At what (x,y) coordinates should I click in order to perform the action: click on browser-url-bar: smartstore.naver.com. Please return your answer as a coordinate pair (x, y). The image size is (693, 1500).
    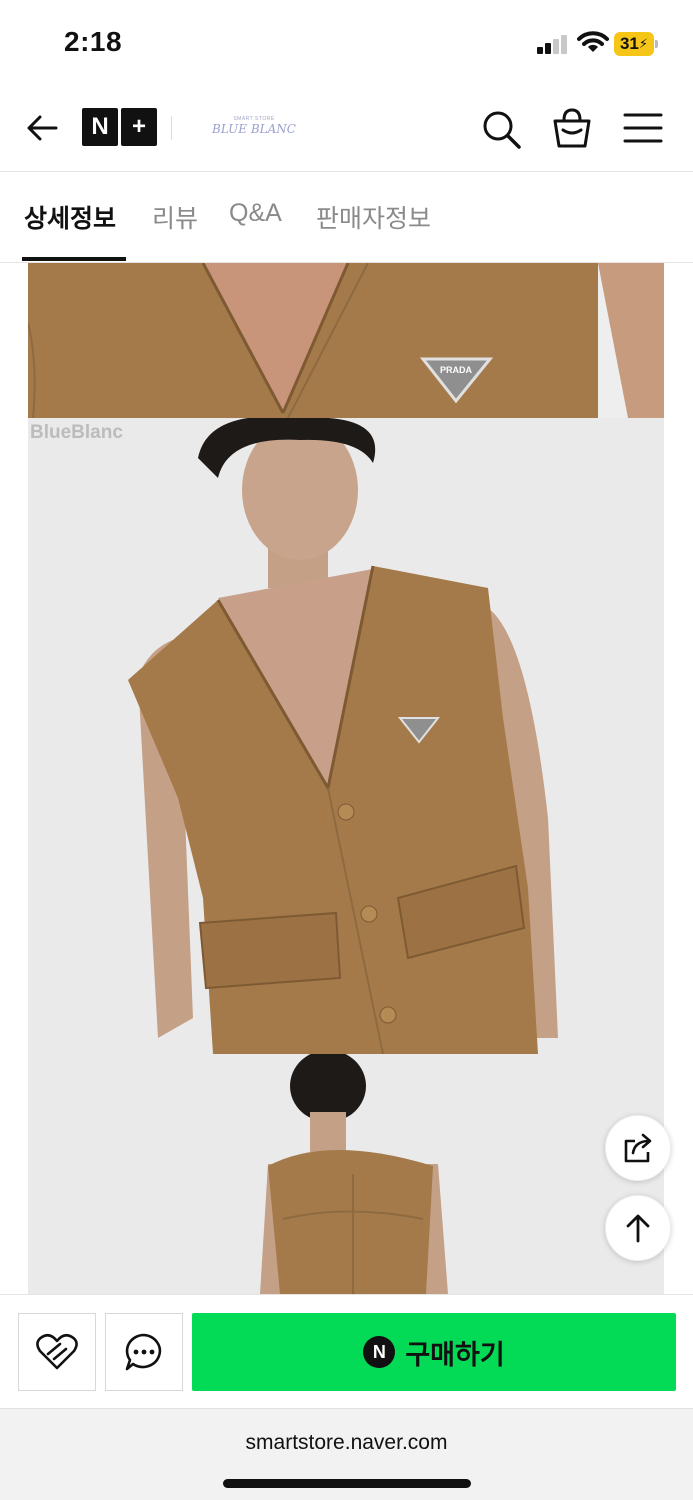
    Looking at the image, I should click on (346, 1454).